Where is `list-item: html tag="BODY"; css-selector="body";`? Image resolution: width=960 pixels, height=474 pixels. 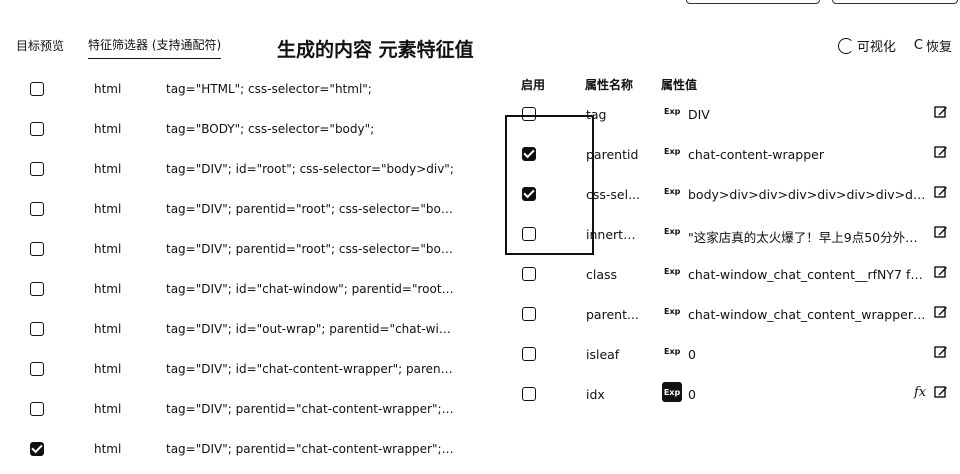 list-item: html tag="BODY"; css-selector="body"; is located at coordinates (240, 128).